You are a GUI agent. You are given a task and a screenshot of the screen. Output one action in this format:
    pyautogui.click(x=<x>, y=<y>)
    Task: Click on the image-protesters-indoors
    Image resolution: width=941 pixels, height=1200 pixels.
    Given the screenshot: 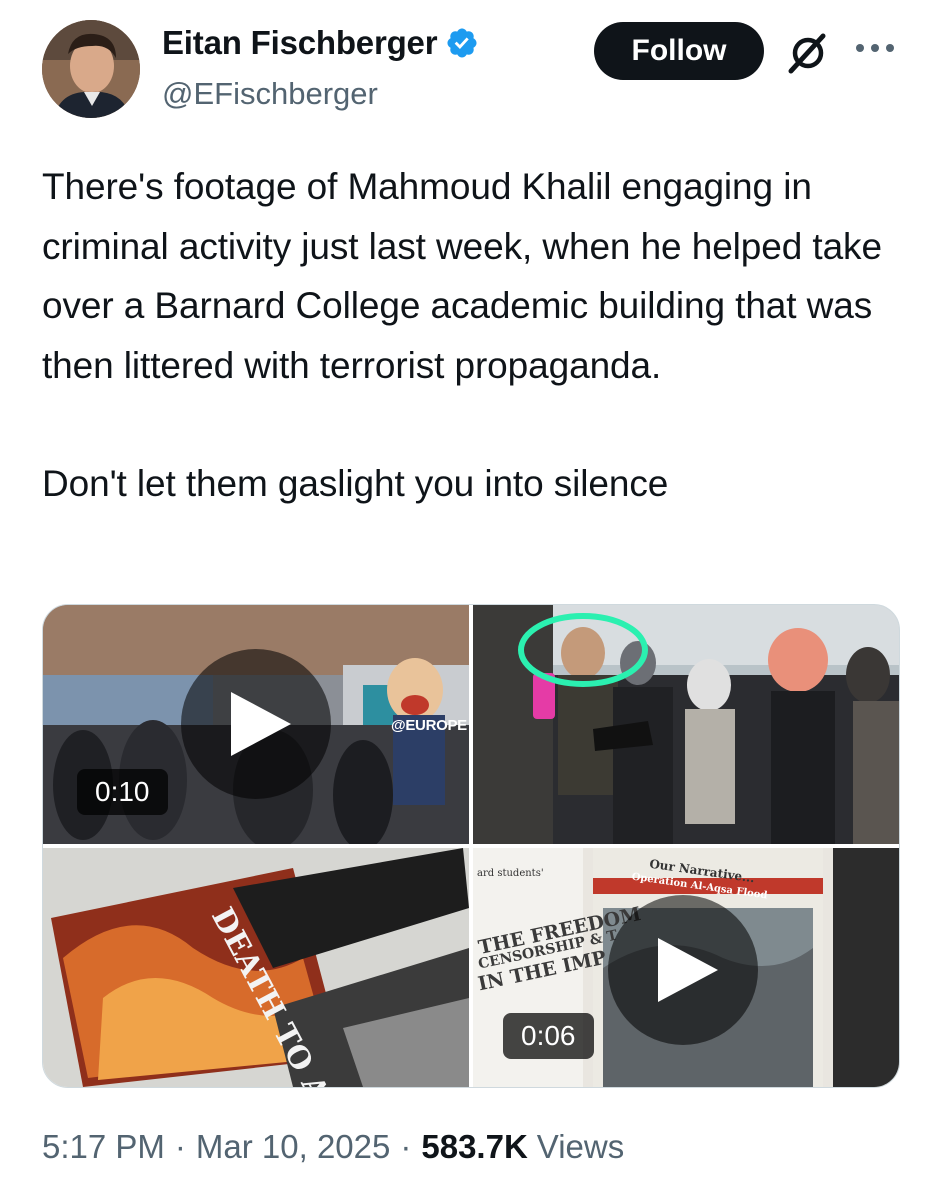 What is the action you would take?
    pyautogui.click(x=686, y=724)
    